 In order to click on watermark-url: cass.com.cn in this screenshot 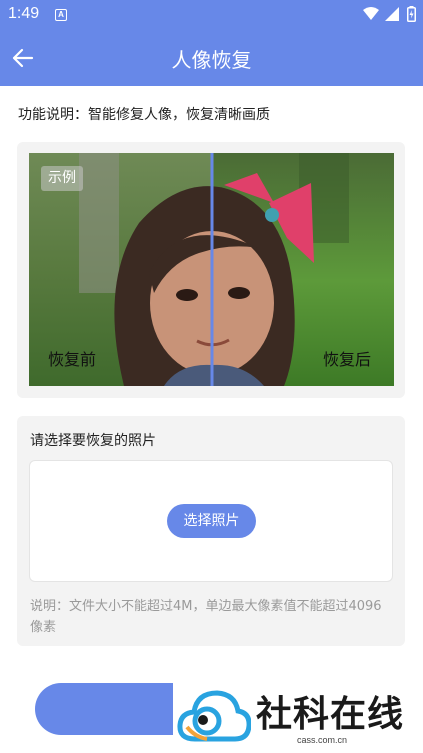, I will do `click(322, 740)`.